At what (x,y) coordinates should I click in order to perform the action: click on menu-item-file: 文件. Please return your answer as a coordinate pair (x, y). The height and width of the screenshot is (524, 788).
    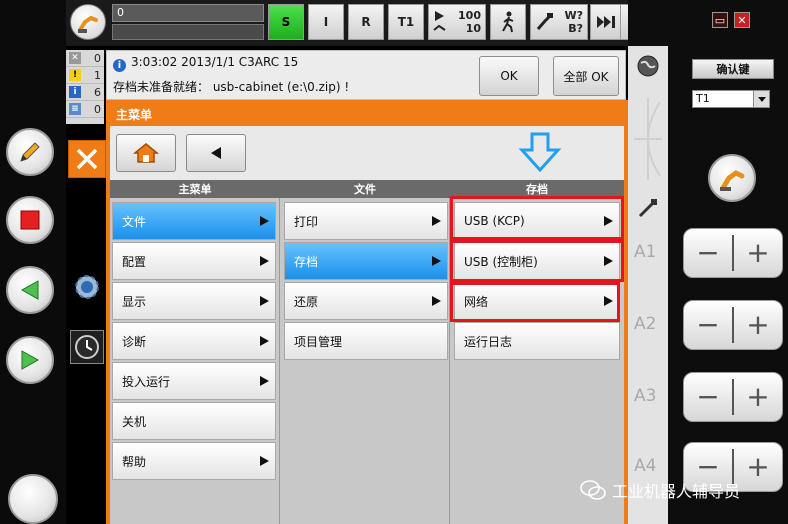
    Looking at the image, I should click on (194, 221).